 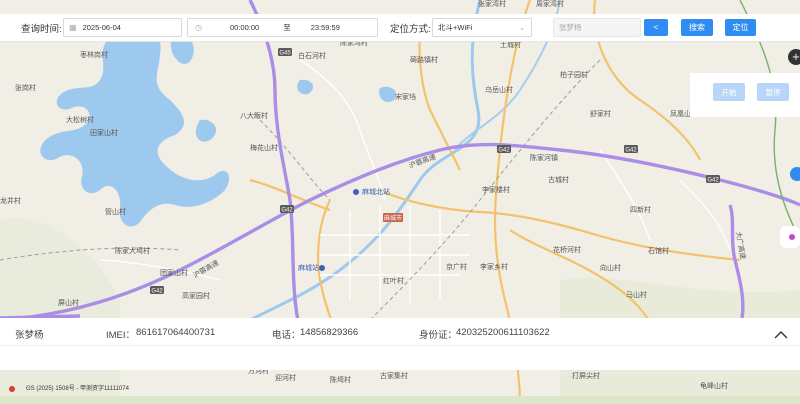 I want to click on chevron-up-icon, so click(x=781, y=334).